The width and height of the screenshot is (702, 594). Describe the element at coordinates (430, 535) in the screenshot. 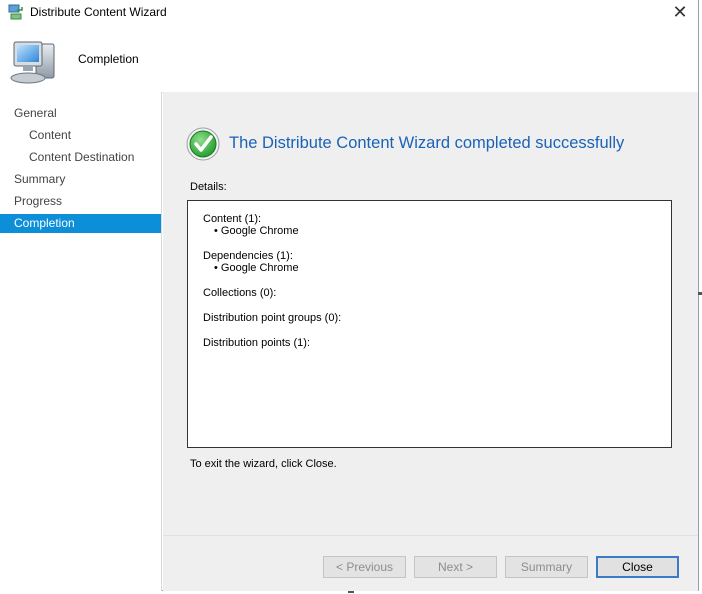

I see `divider` at that location.